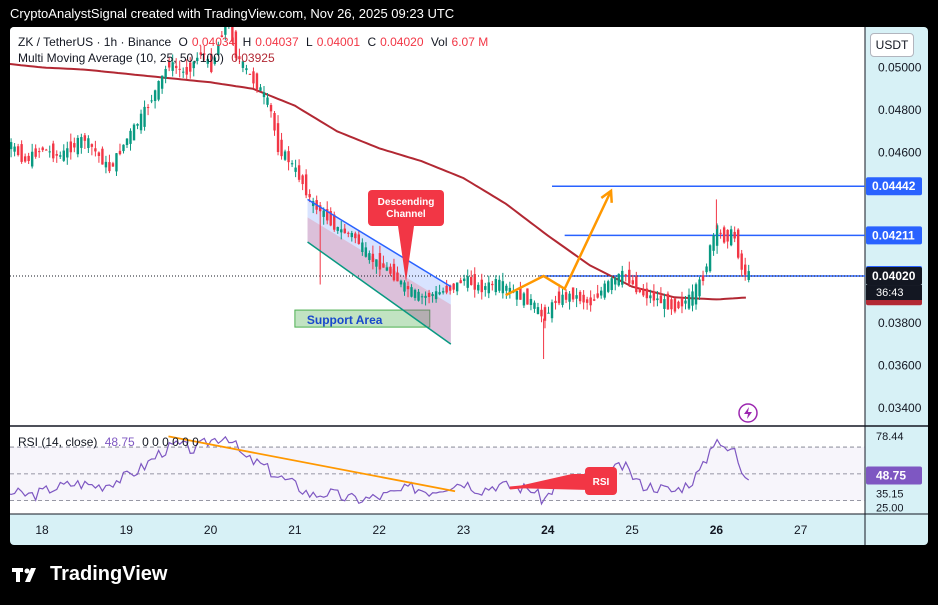 The height and width of the screenshot is (605, 938). Describe the element at coordinates (213, 42) in the screenshot. I see `open-value: 0.04034` at that location.